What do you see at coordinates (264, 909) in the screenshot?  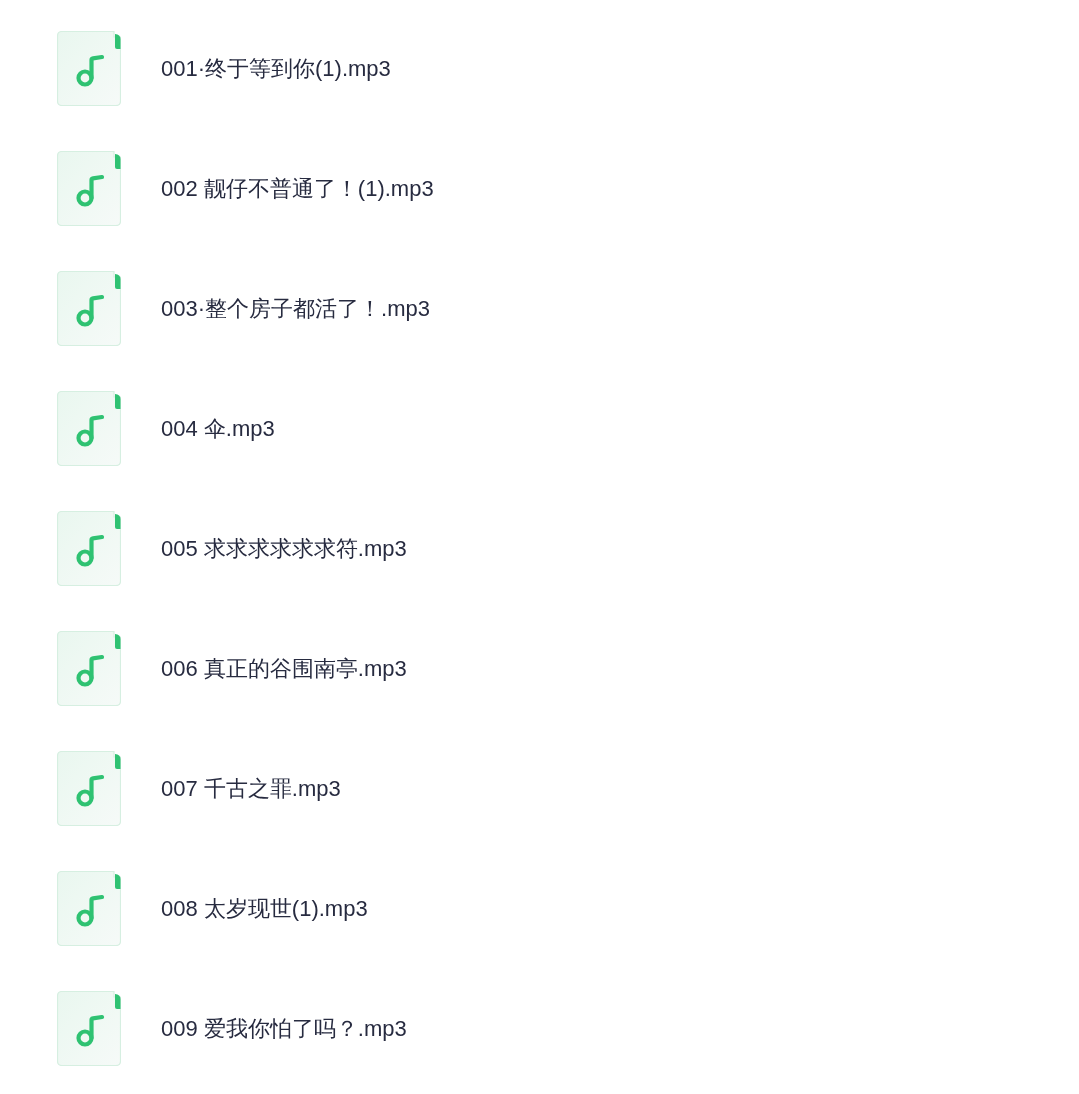 I see `file-name: 008 太岁现世(1).mp3` at bounding box center [264, 909].